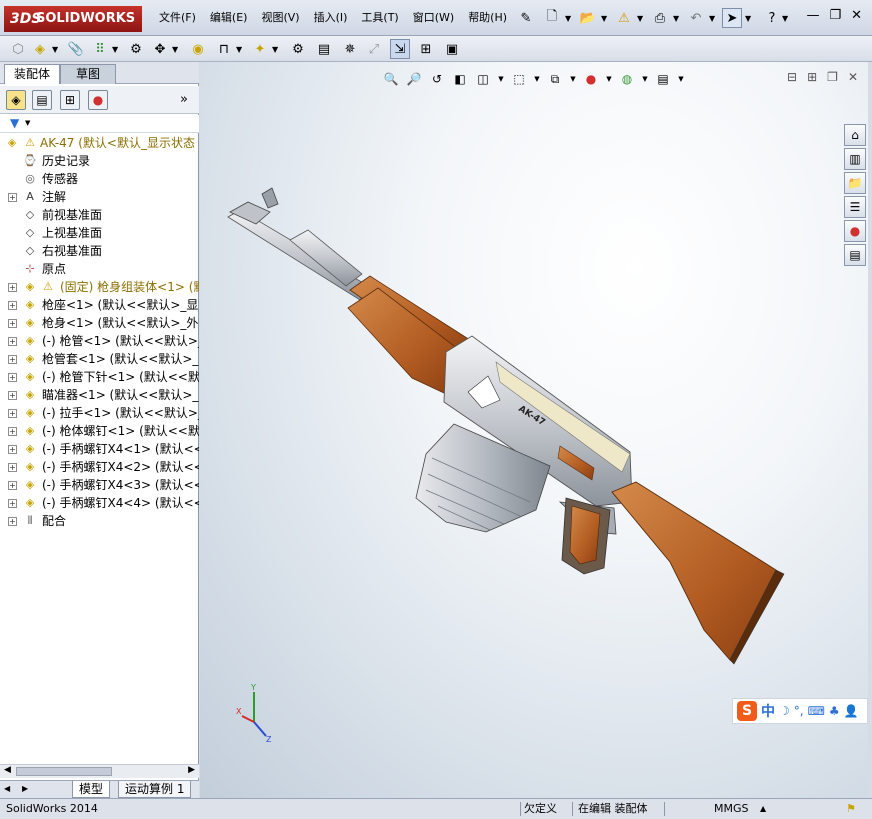 The width and height of the screenshot is (872, 819). What do you see at coordinates (99, 233) in the screenshot?
I see `tree-item: ◇ 上视基准面` at bounding box center [99, 233].